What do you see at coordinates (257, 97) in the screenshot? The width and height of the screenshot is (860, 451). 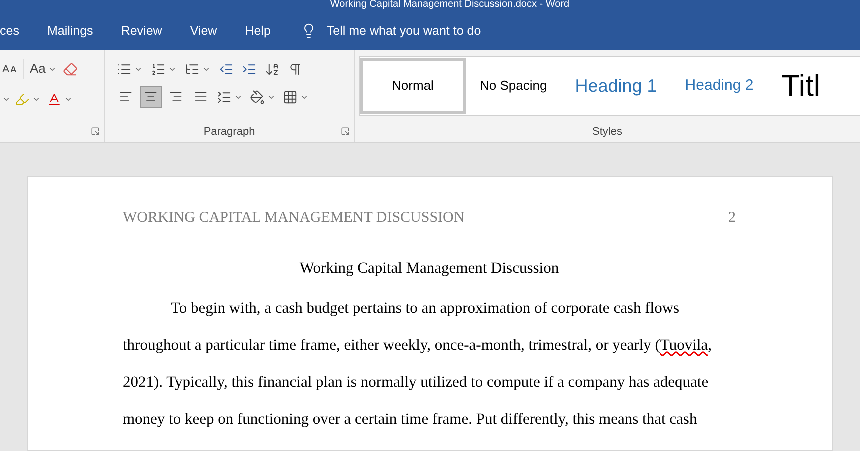 I see `paint-bucket-icon` at bounding box center [257, 97].